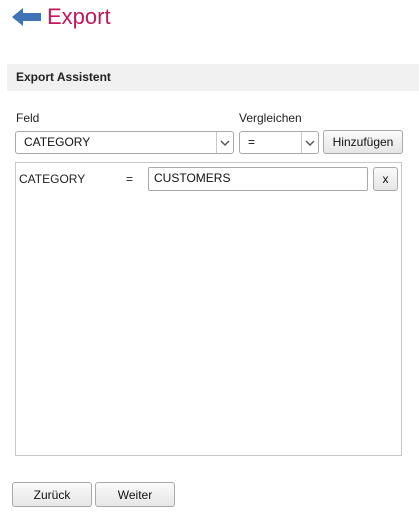  Describe the element at coordinates (270, 118) in the screenshot. I see `compare-label: Vergleichen` at that location.